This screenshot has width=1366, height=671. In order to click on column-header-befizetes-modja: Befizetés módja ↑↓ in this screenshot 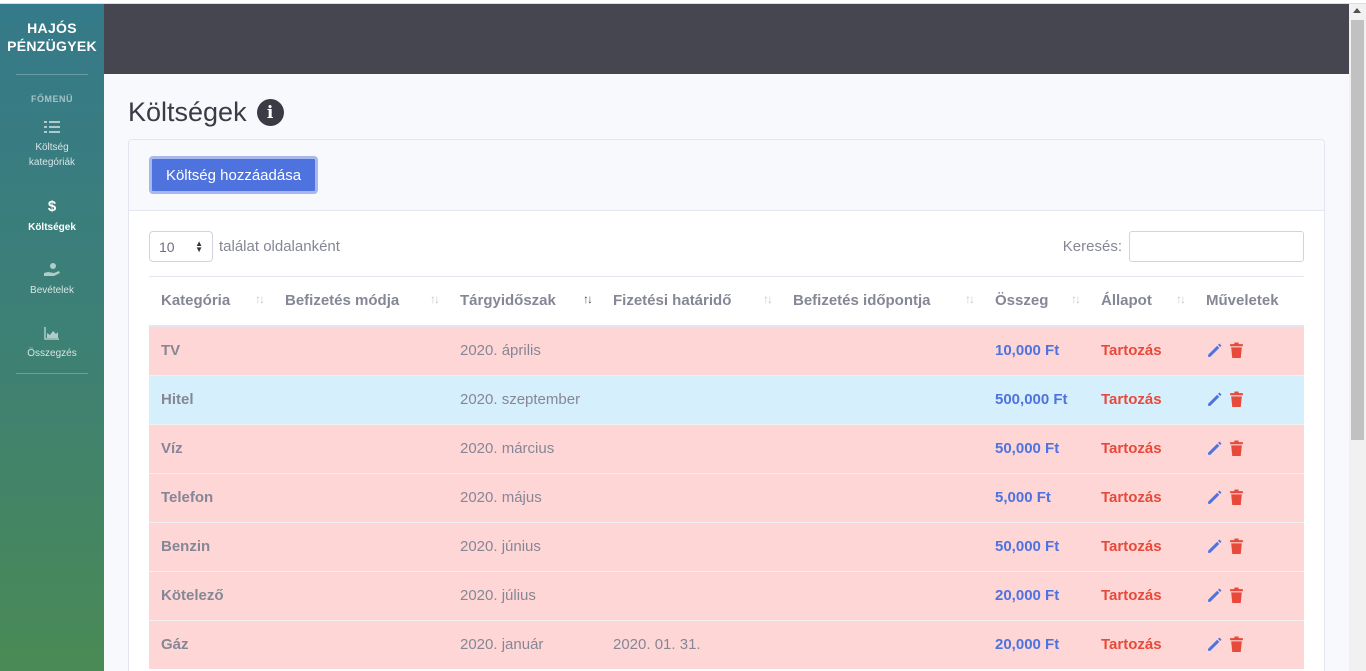, I will do `click(360, 301)`.